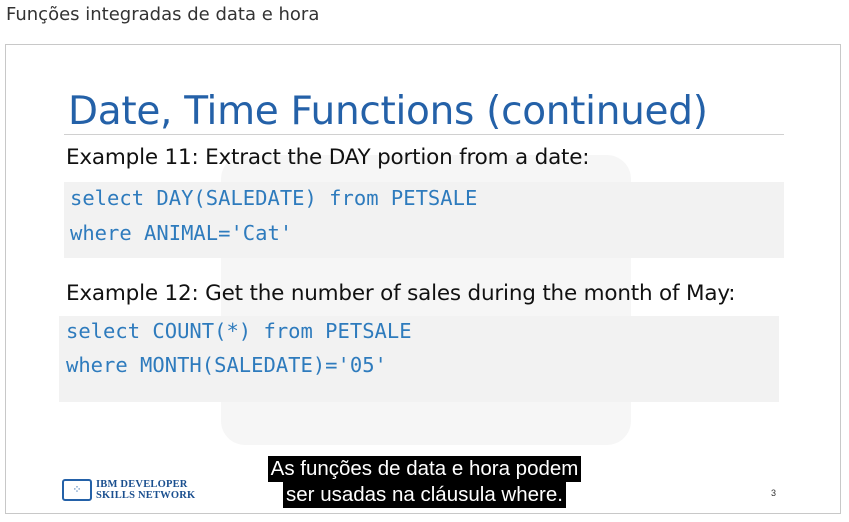  I want to click on title-divider, so click(424, 134).